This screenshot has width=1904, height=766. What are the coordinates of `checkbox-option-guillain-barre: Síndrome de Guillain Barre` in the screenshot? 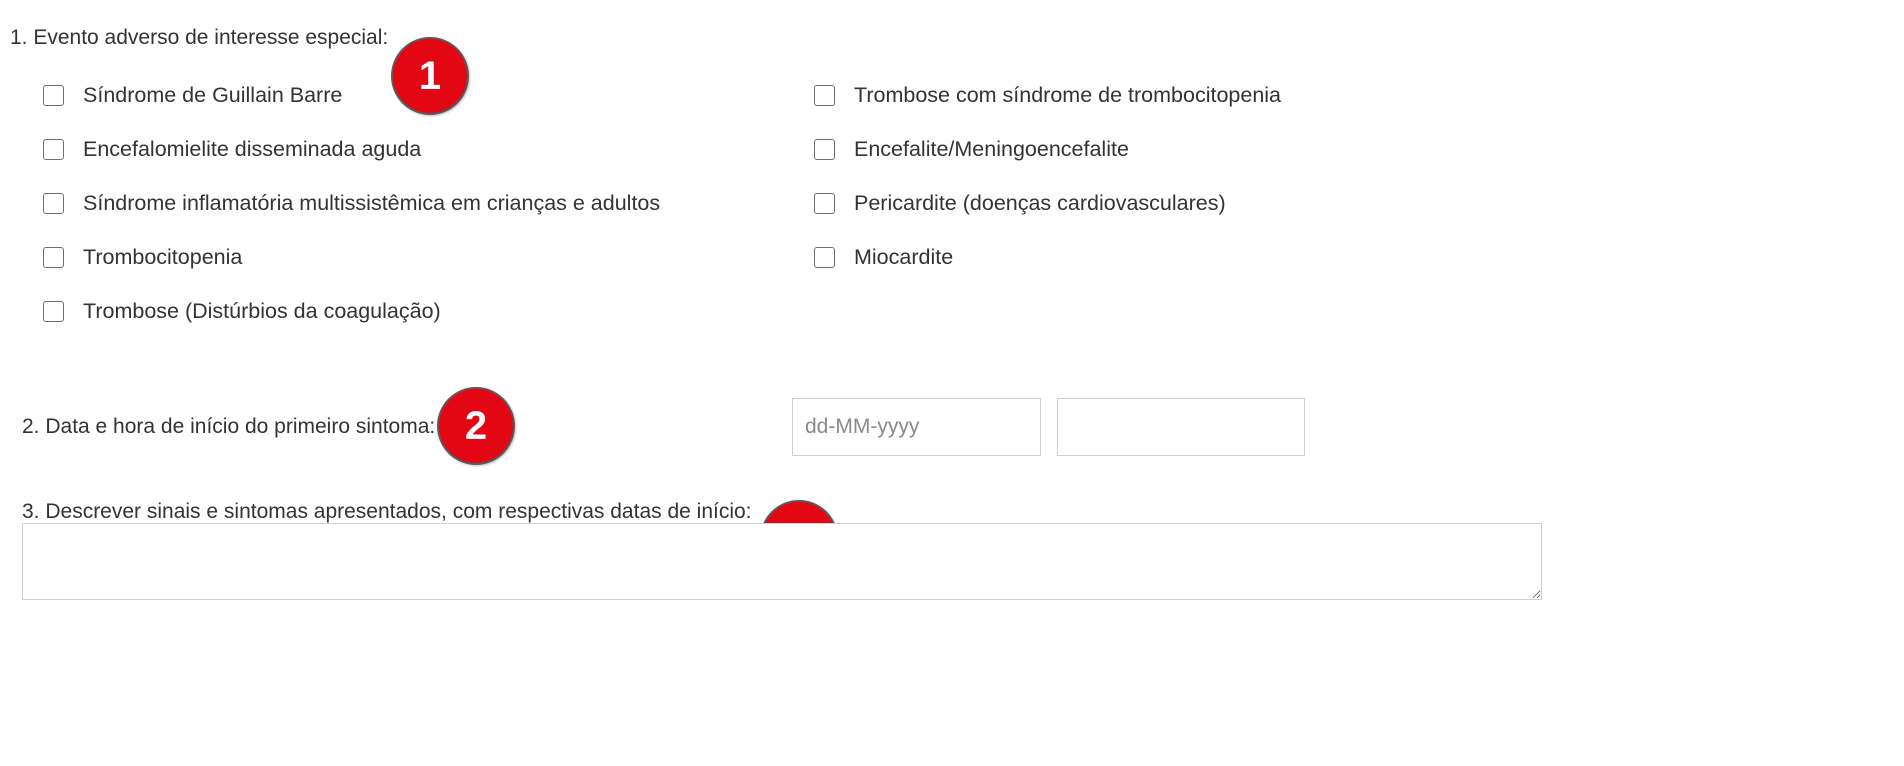 It's located at (192, 95).